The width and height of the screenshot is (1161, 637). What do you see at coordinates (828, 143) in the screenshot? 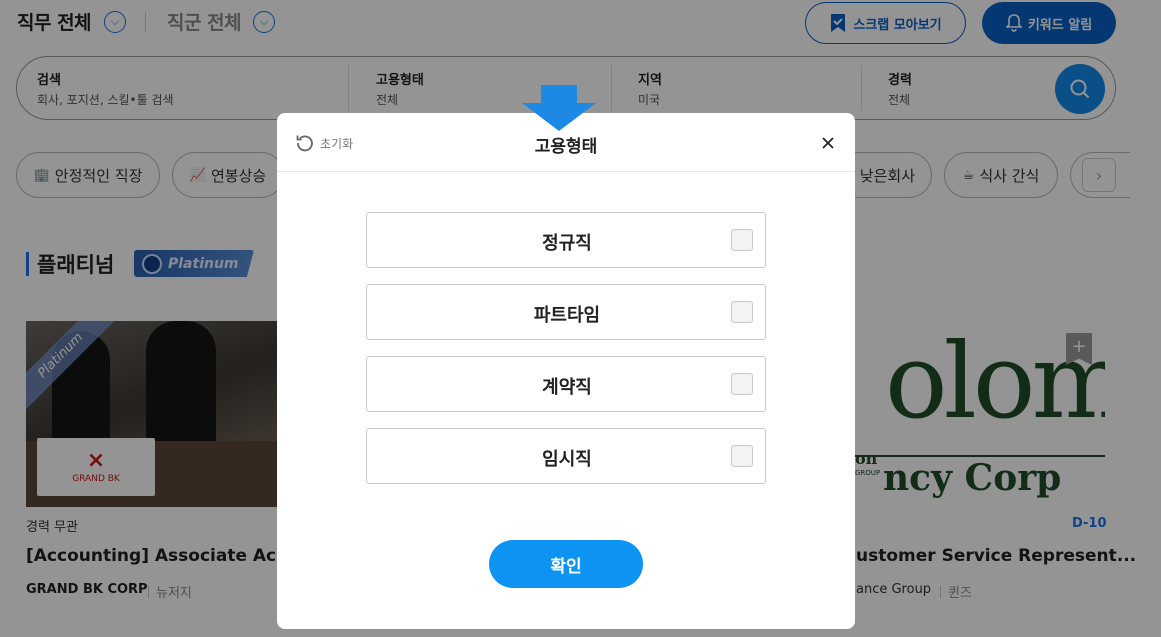
I see `close-icon` at bounding box center [828, 143].